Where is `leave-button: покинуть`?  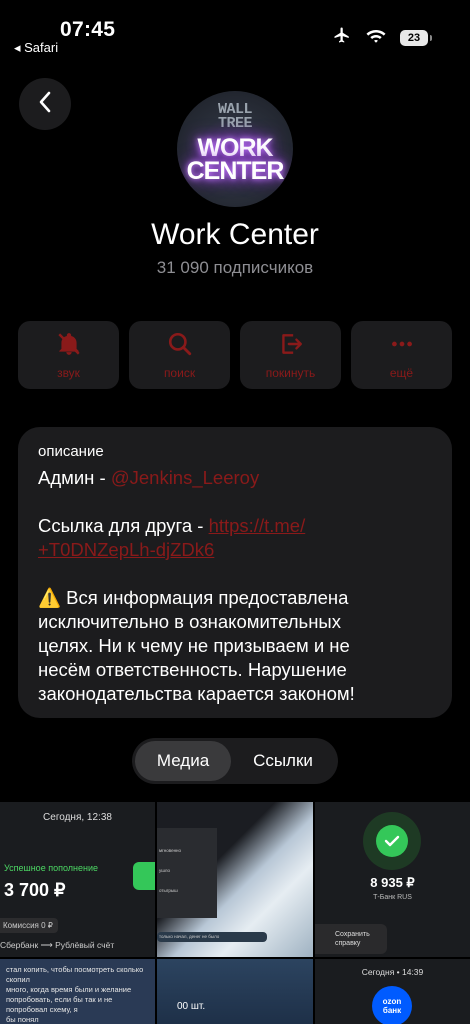 leave-button: покинуть is located at coordinates (290, 355).